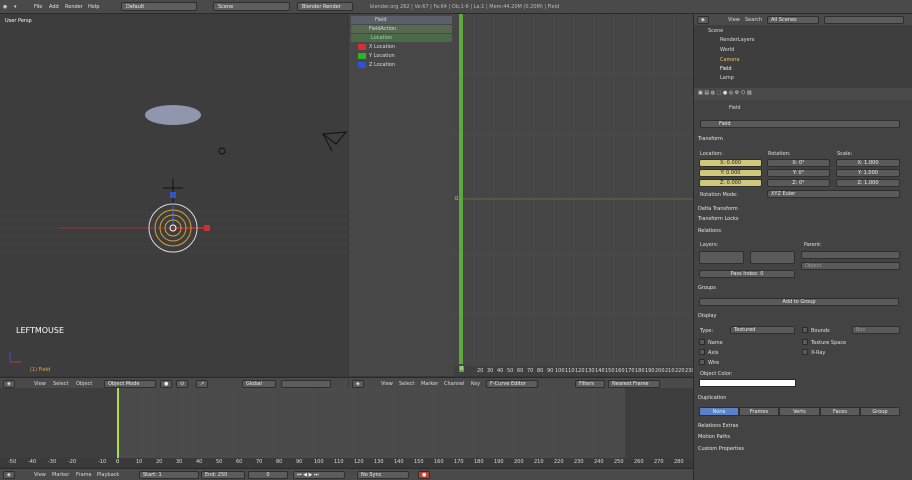 Image resolution: width=912 pixels, height=480 pixels. I want to click on filters-button: Filters, so click(590, 384).